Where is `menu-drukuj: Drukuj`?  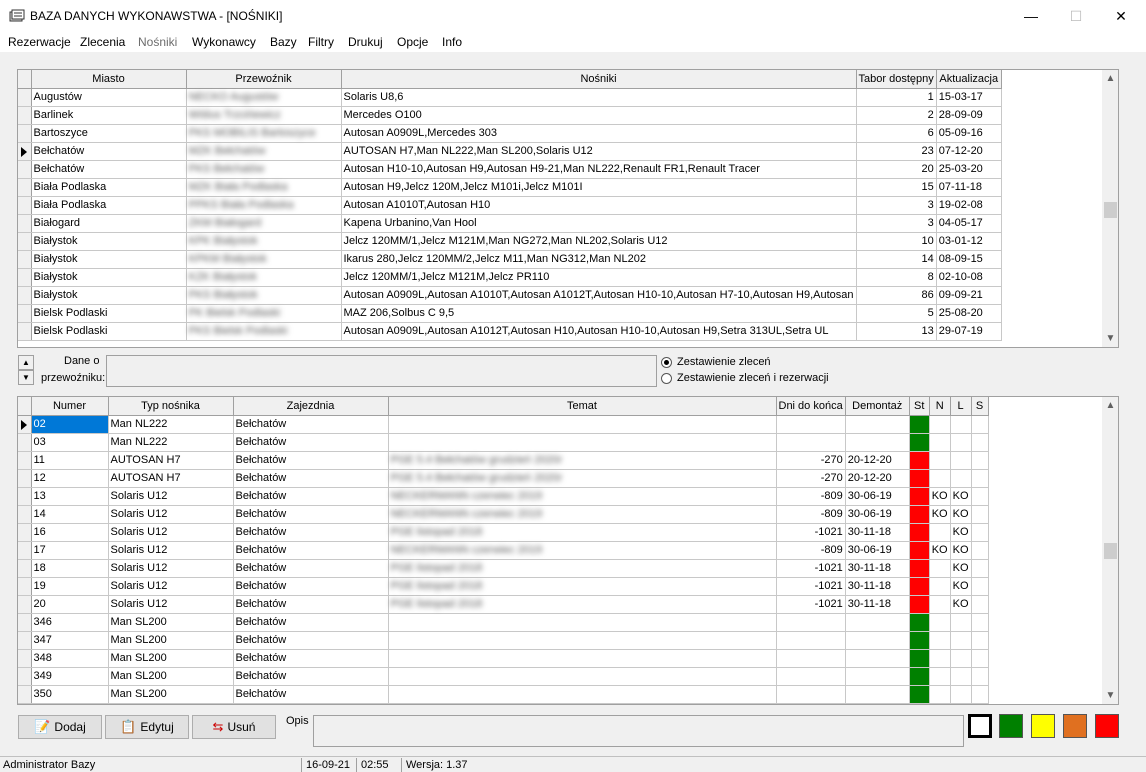 menu-drukuj: Drukuj is located at coordinates (365, 42).